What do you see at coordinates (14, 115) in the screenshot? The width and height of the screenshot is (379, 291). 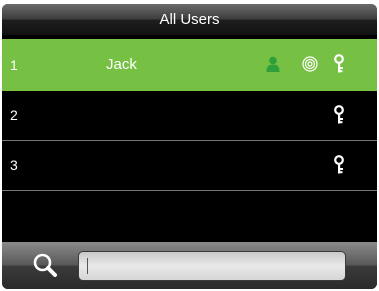 I see `user-number: 2` at bounding box center [14, 115].